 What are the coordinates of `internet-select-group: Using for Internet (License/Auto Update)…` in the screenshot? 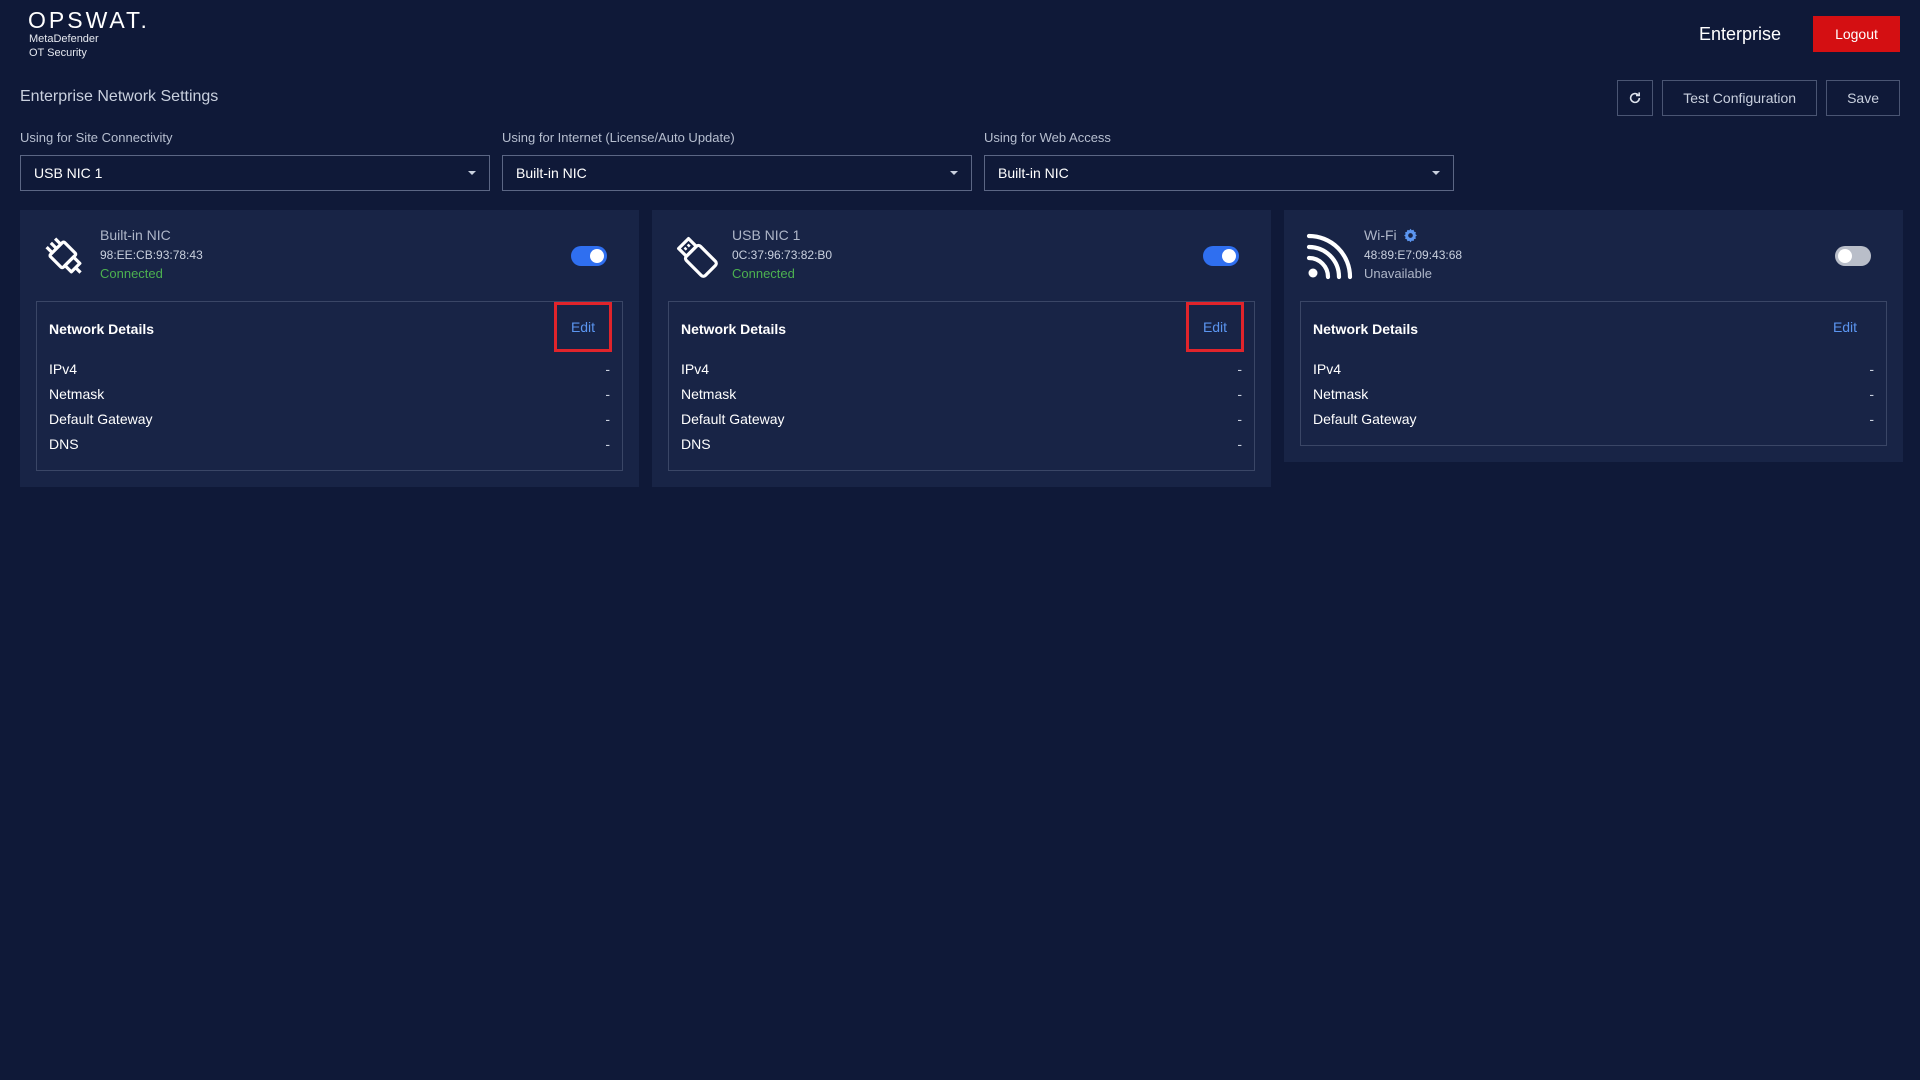 It's located at (737, 160).